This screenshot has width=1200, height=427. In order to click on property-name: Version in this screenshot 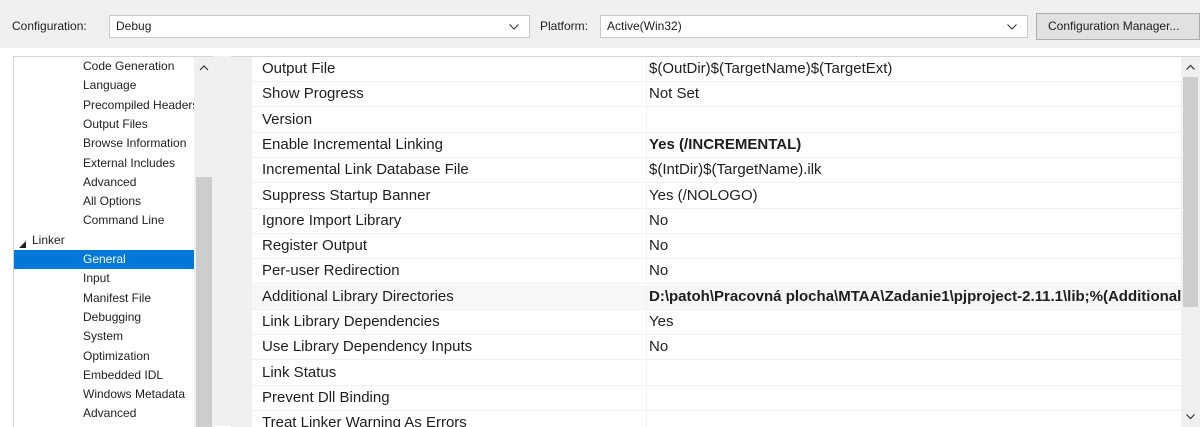, I will do `click(287, 119)`.